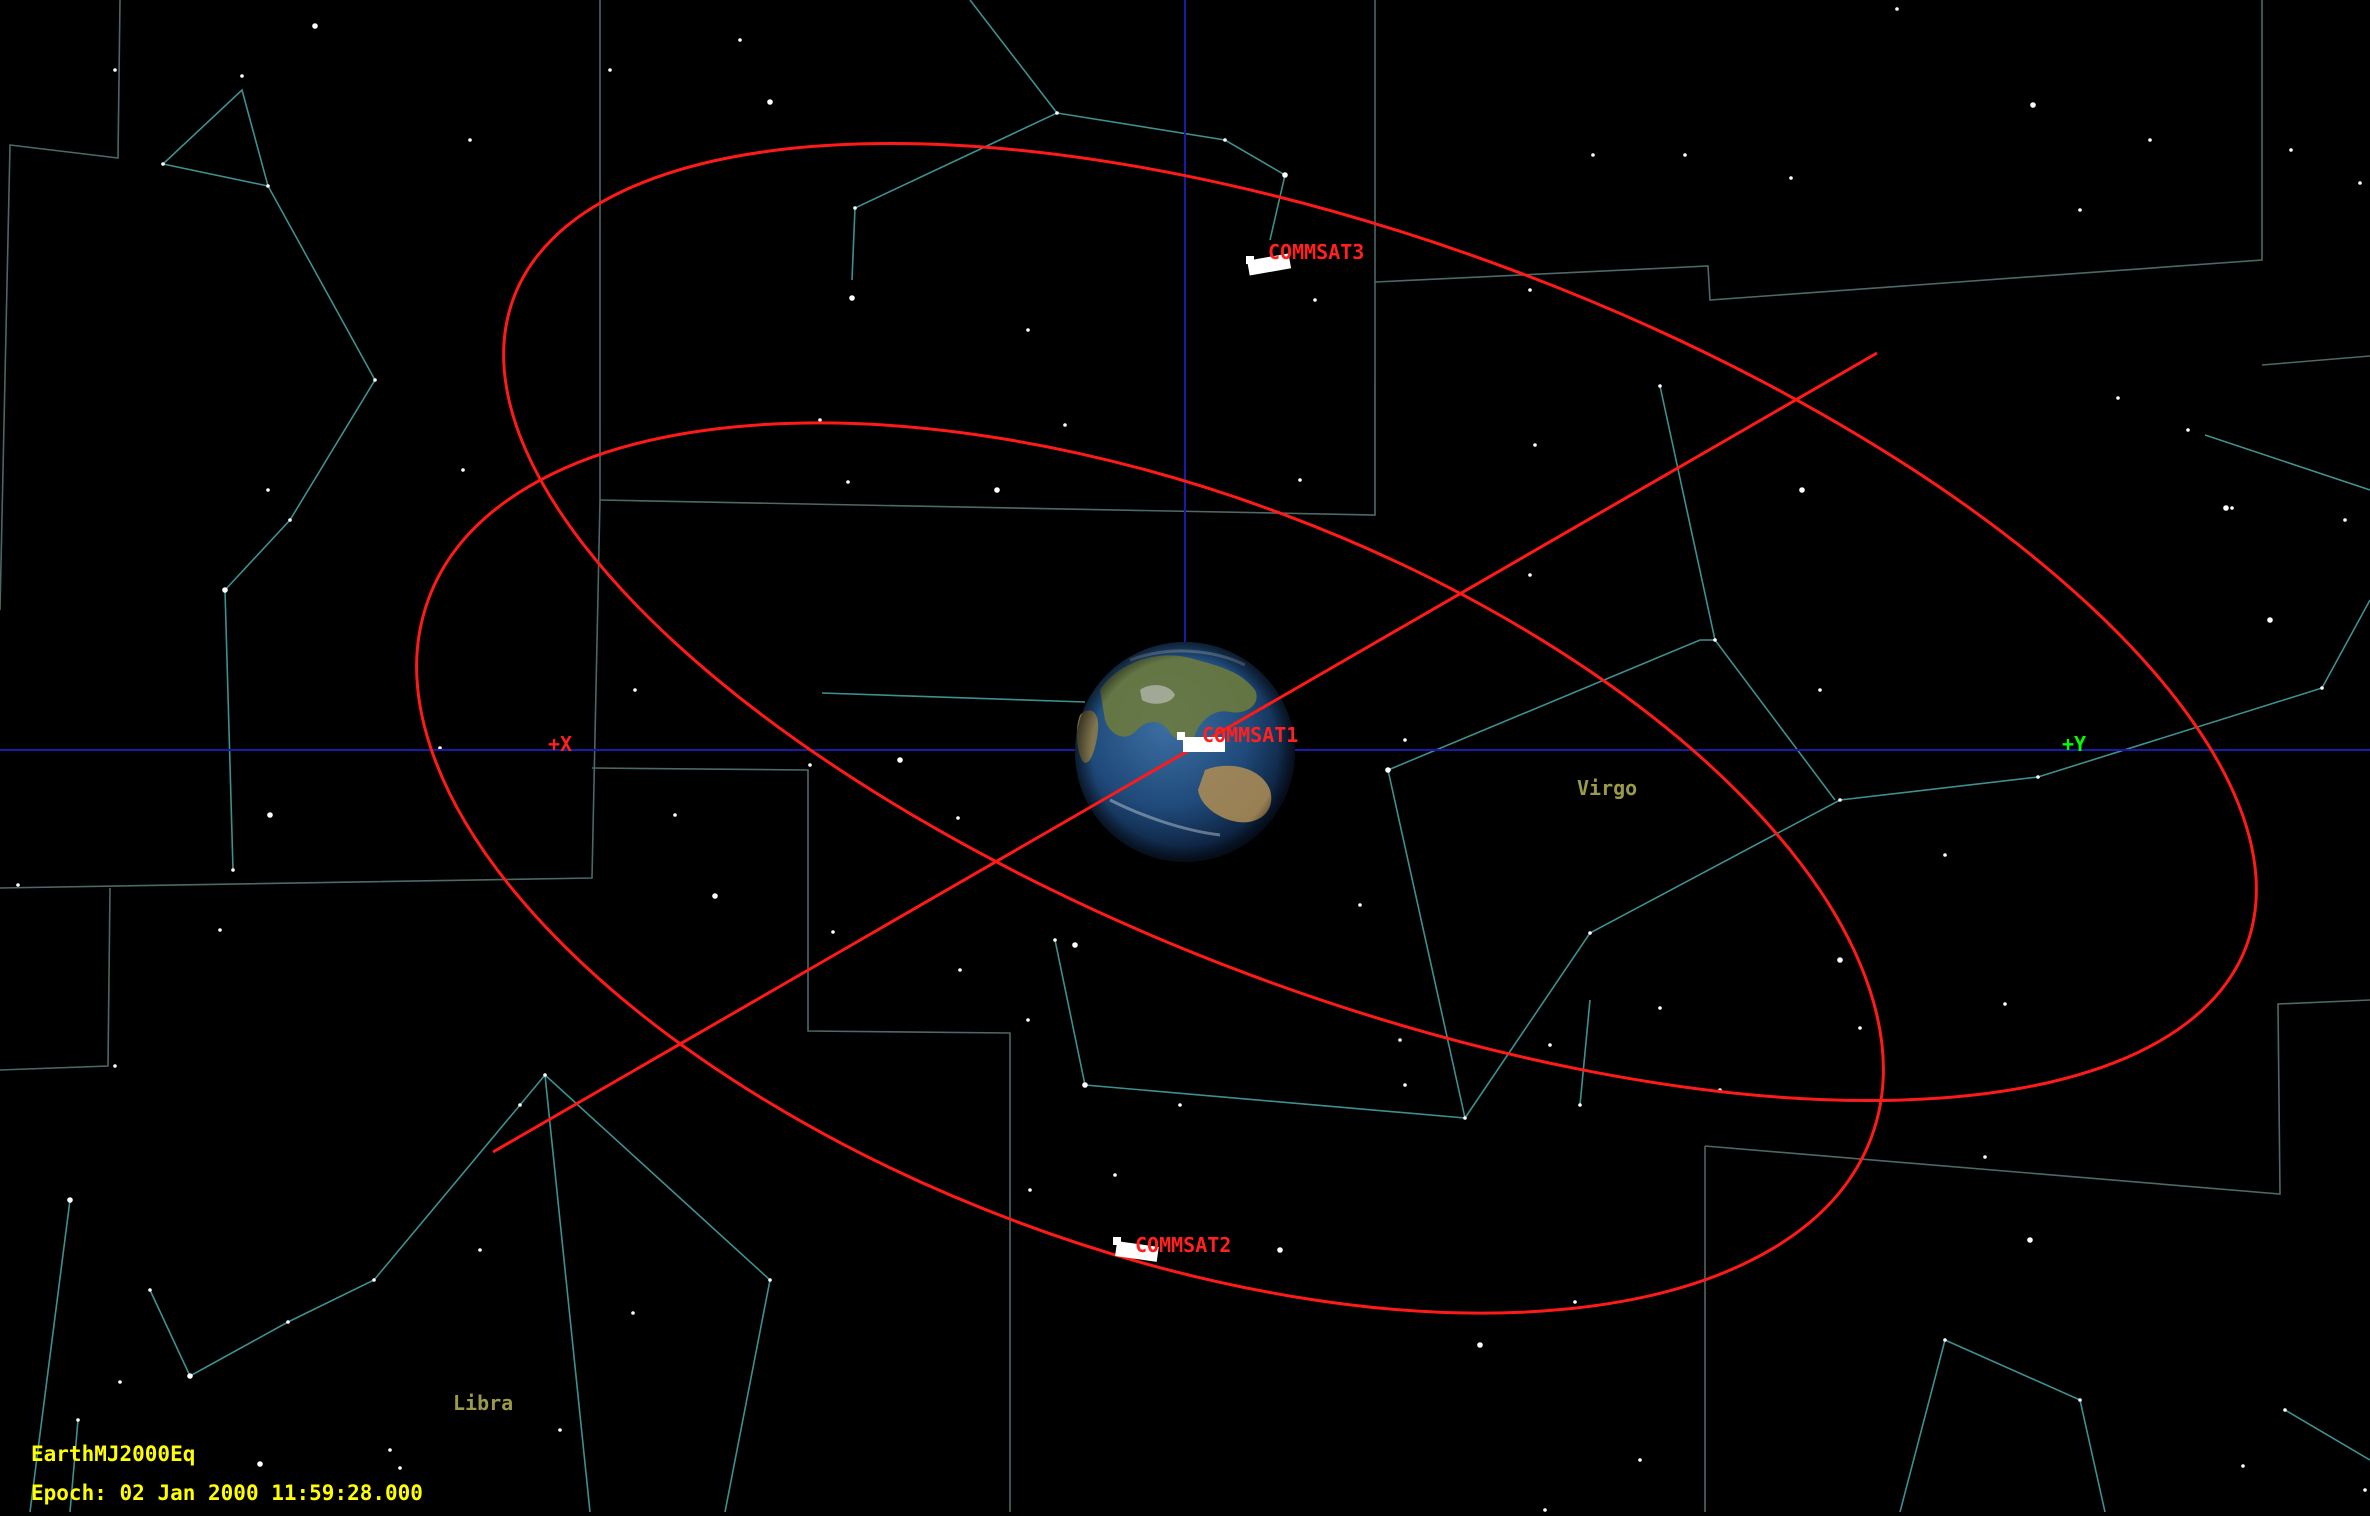 The height and width of the screenshot is (1516, 2370). What do you see at coordinates (1607, 788) in the screenshot?
I see `constellation-label-virgo: Virgo` at bounding box center [1607, 788].